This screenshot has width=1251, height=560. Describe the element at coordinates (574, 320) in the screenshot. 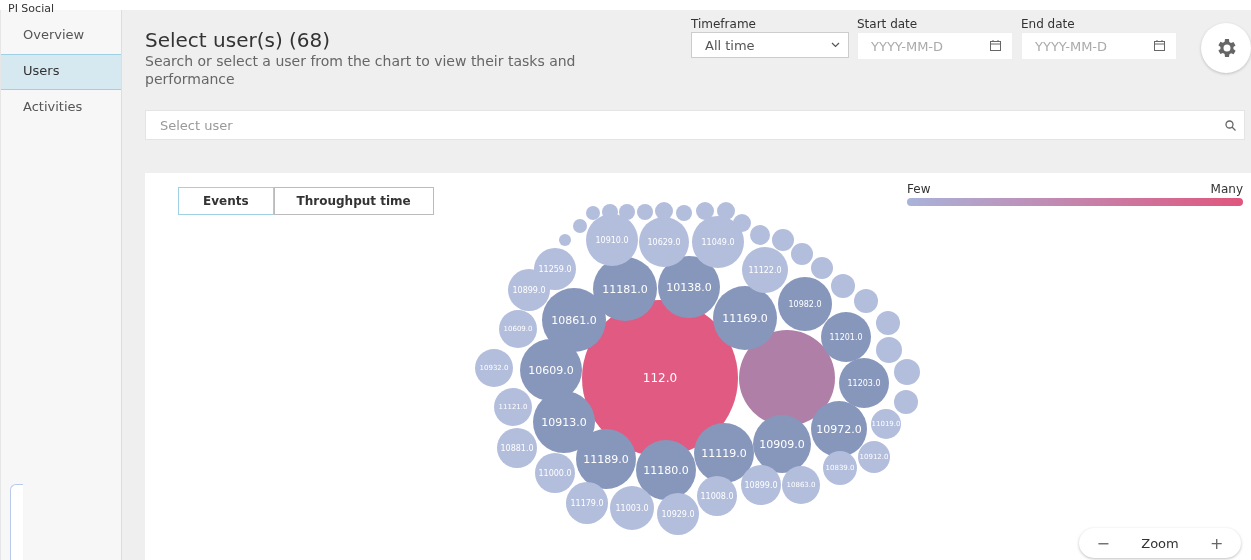

I see `bubble-label: 10861.0` at that location.